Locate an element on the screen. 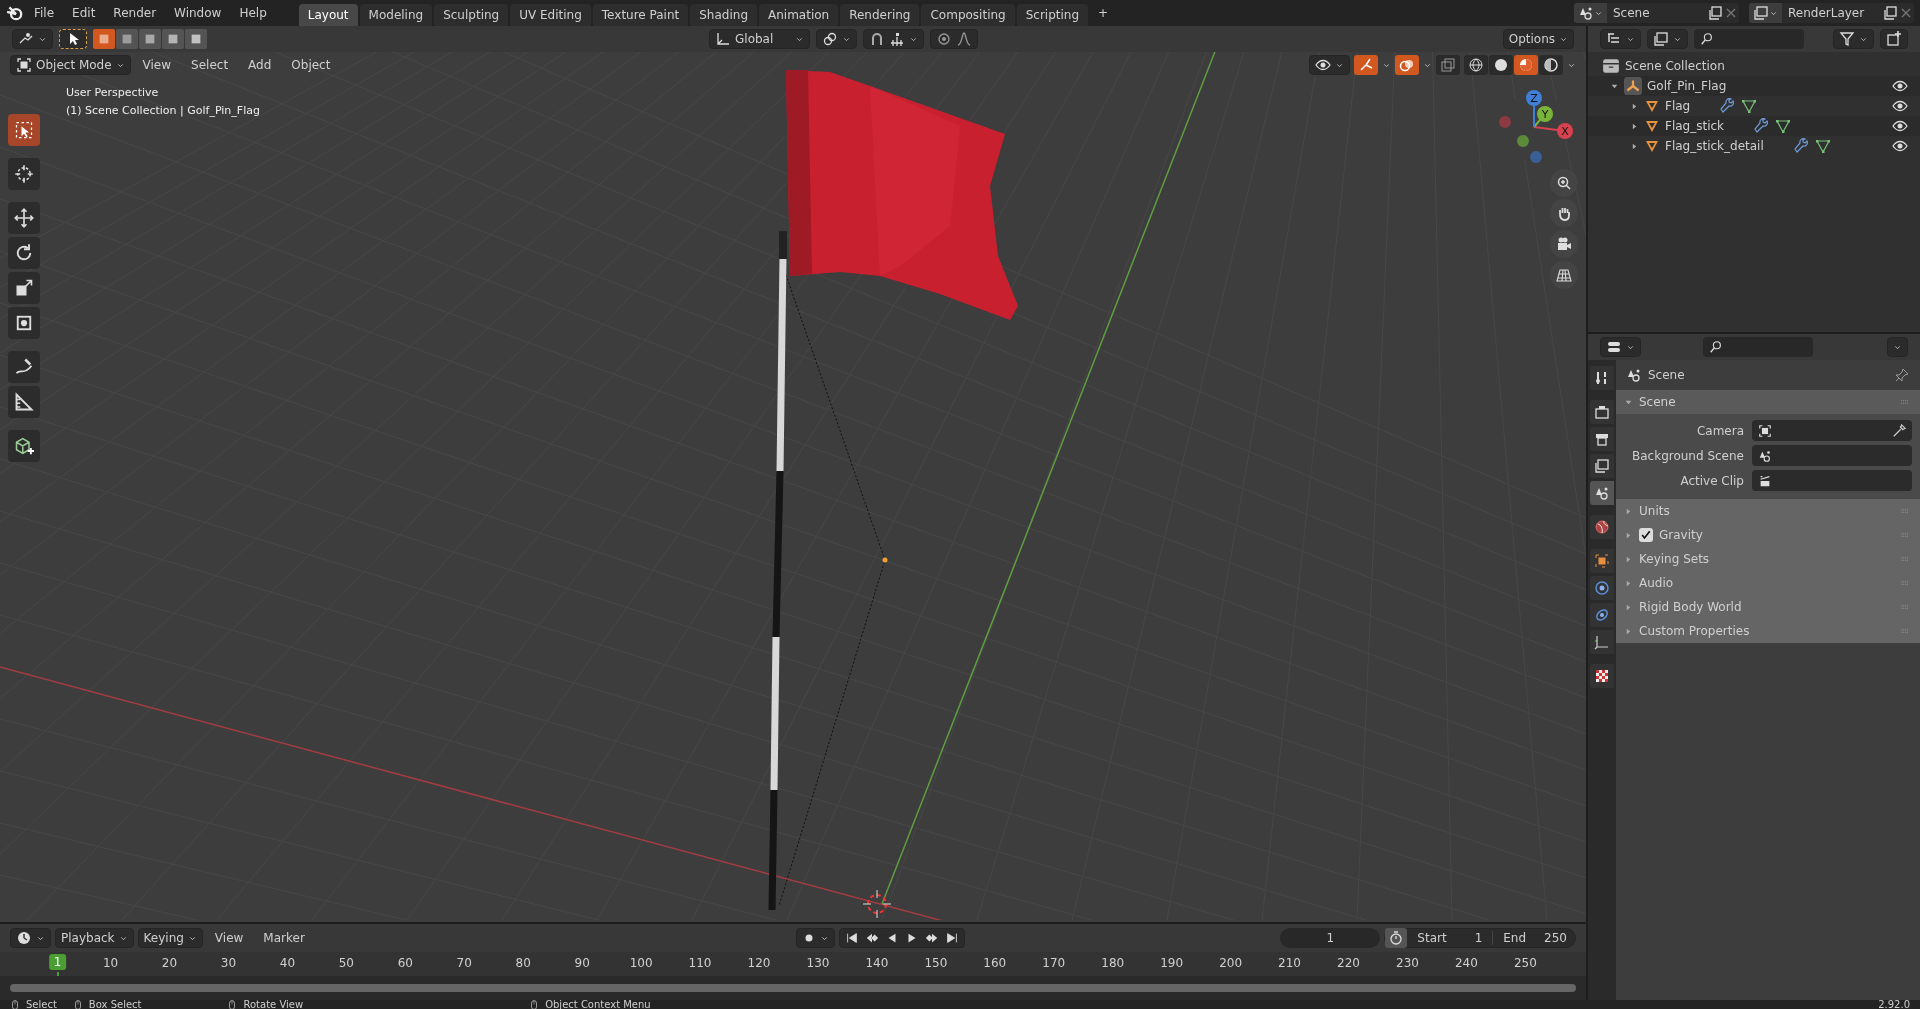  orientation-dropdown: Global is located at coordinates (760, 39).